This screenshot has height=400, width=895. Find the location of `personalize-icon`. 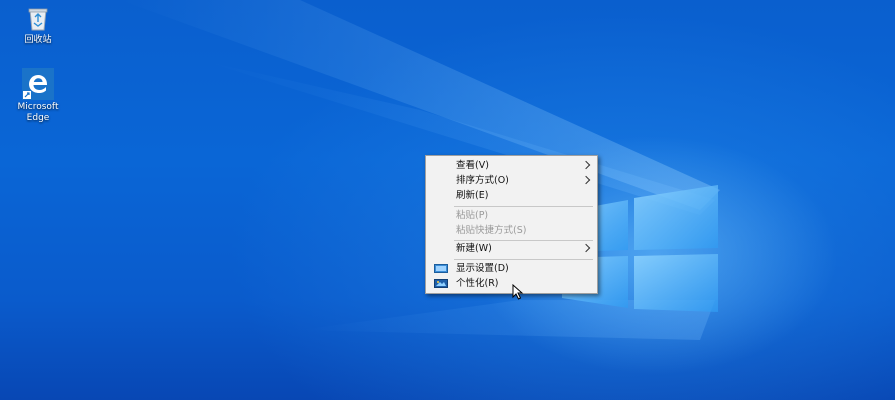

personalize-icon is located at coordinates (441, 283).